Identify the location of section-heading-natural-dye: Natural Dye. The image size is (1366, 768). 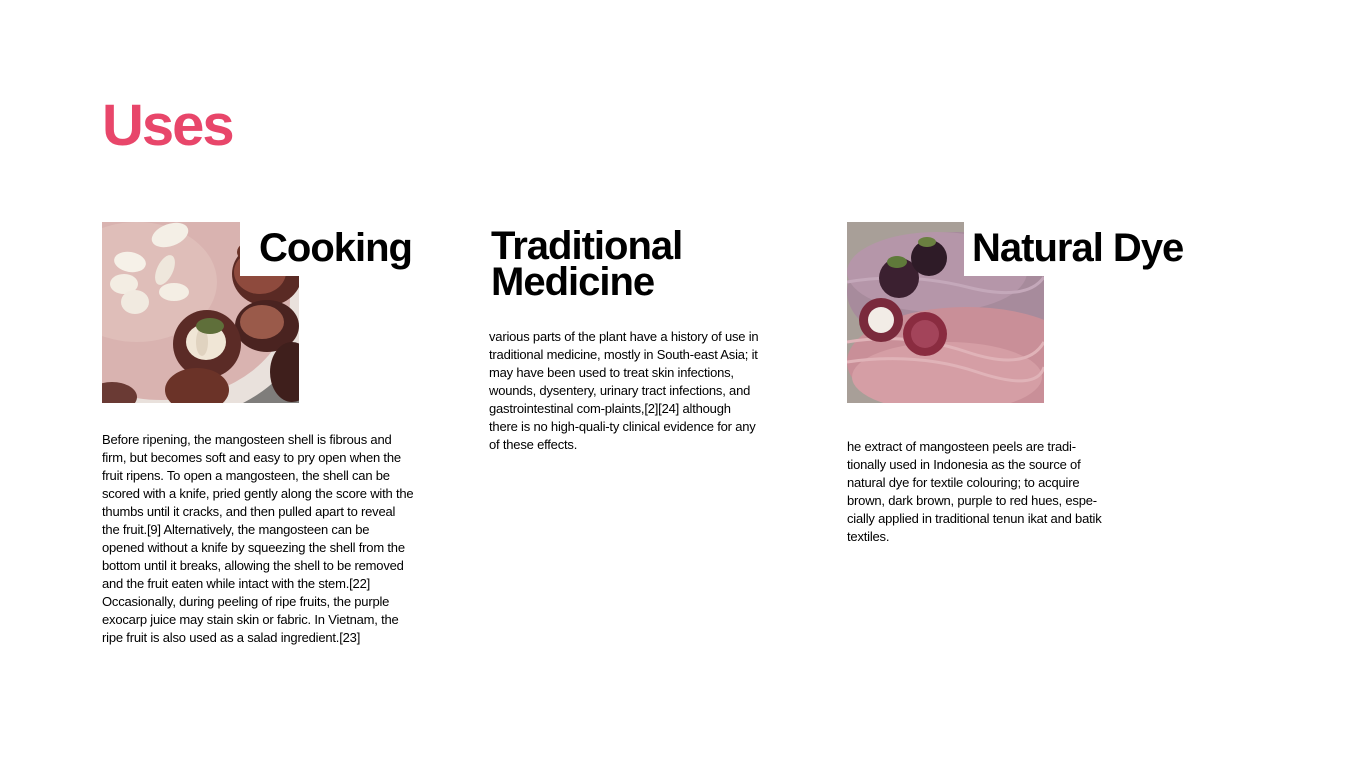
(1077, 249).